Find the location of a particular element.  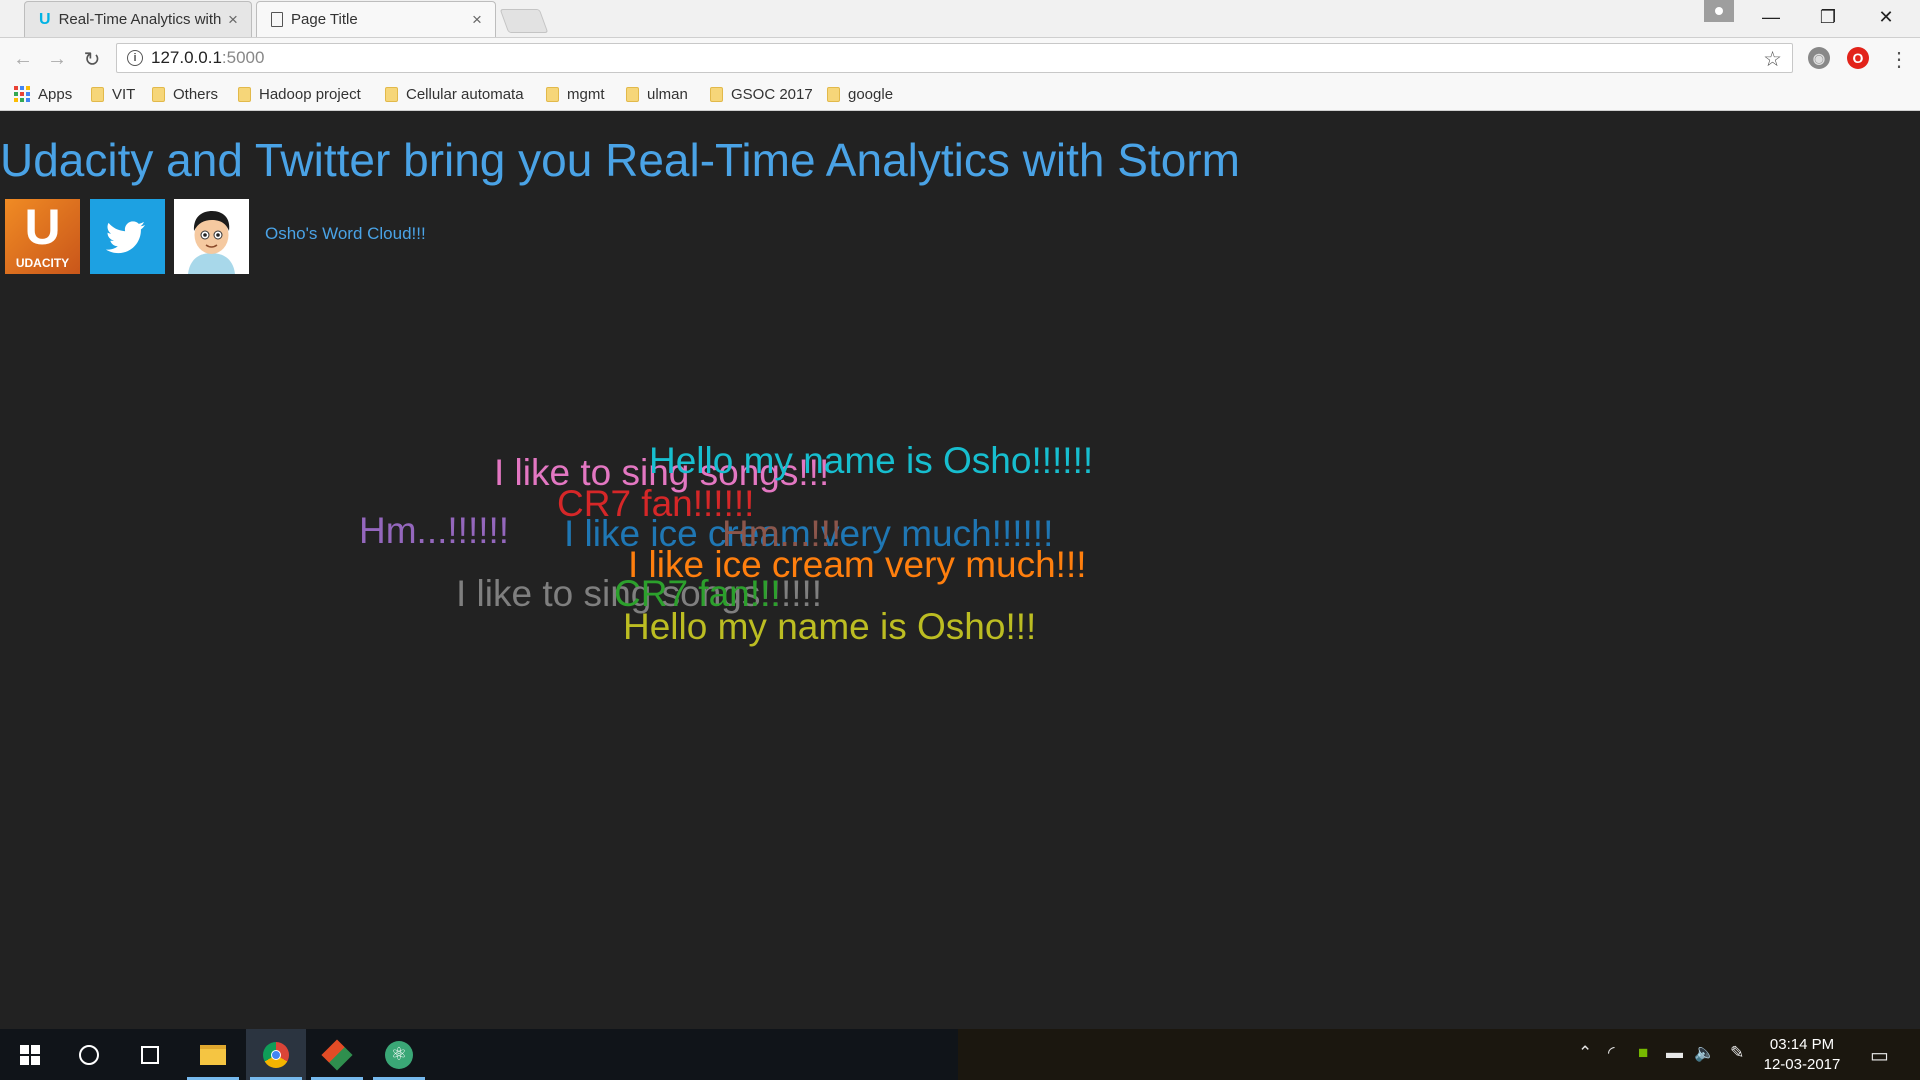

file-explorer-folder-icon is located at coordinates (213, 1054).